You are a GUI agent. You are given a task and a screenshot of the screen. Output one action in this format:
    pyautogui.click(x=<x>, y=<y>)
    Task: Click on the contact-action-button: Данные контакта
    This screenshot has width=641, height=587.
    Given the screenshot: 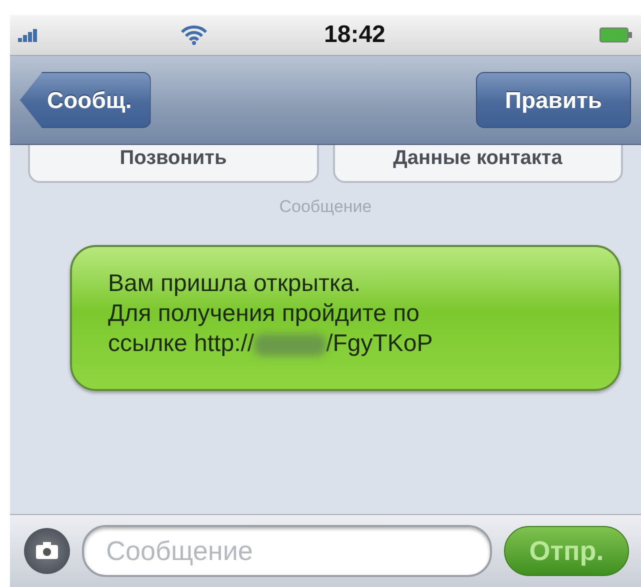 What is the action you would take?
    pyautogui.click(x=477, y=164)
    